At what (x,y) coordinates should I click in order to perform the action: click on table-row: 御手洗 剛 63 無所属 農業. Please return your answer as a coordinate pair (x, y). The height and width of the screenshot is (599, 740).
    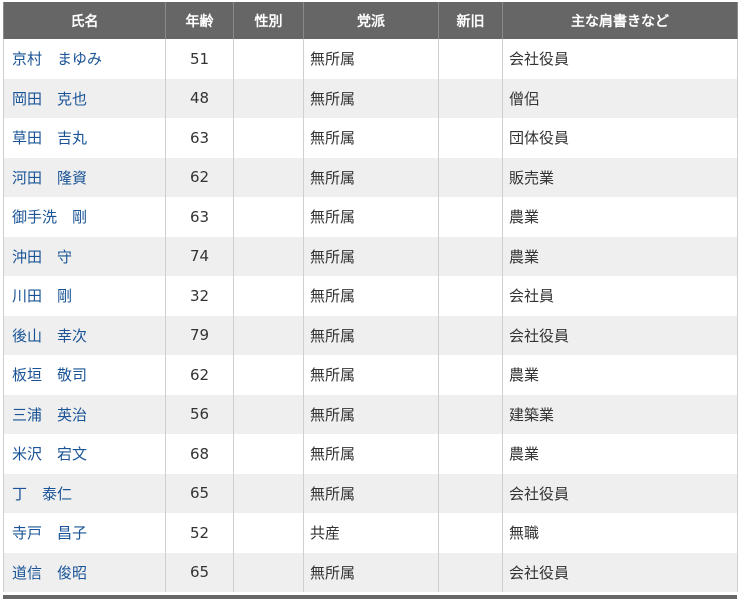
    Looking at the image, I should click on (370, 217).